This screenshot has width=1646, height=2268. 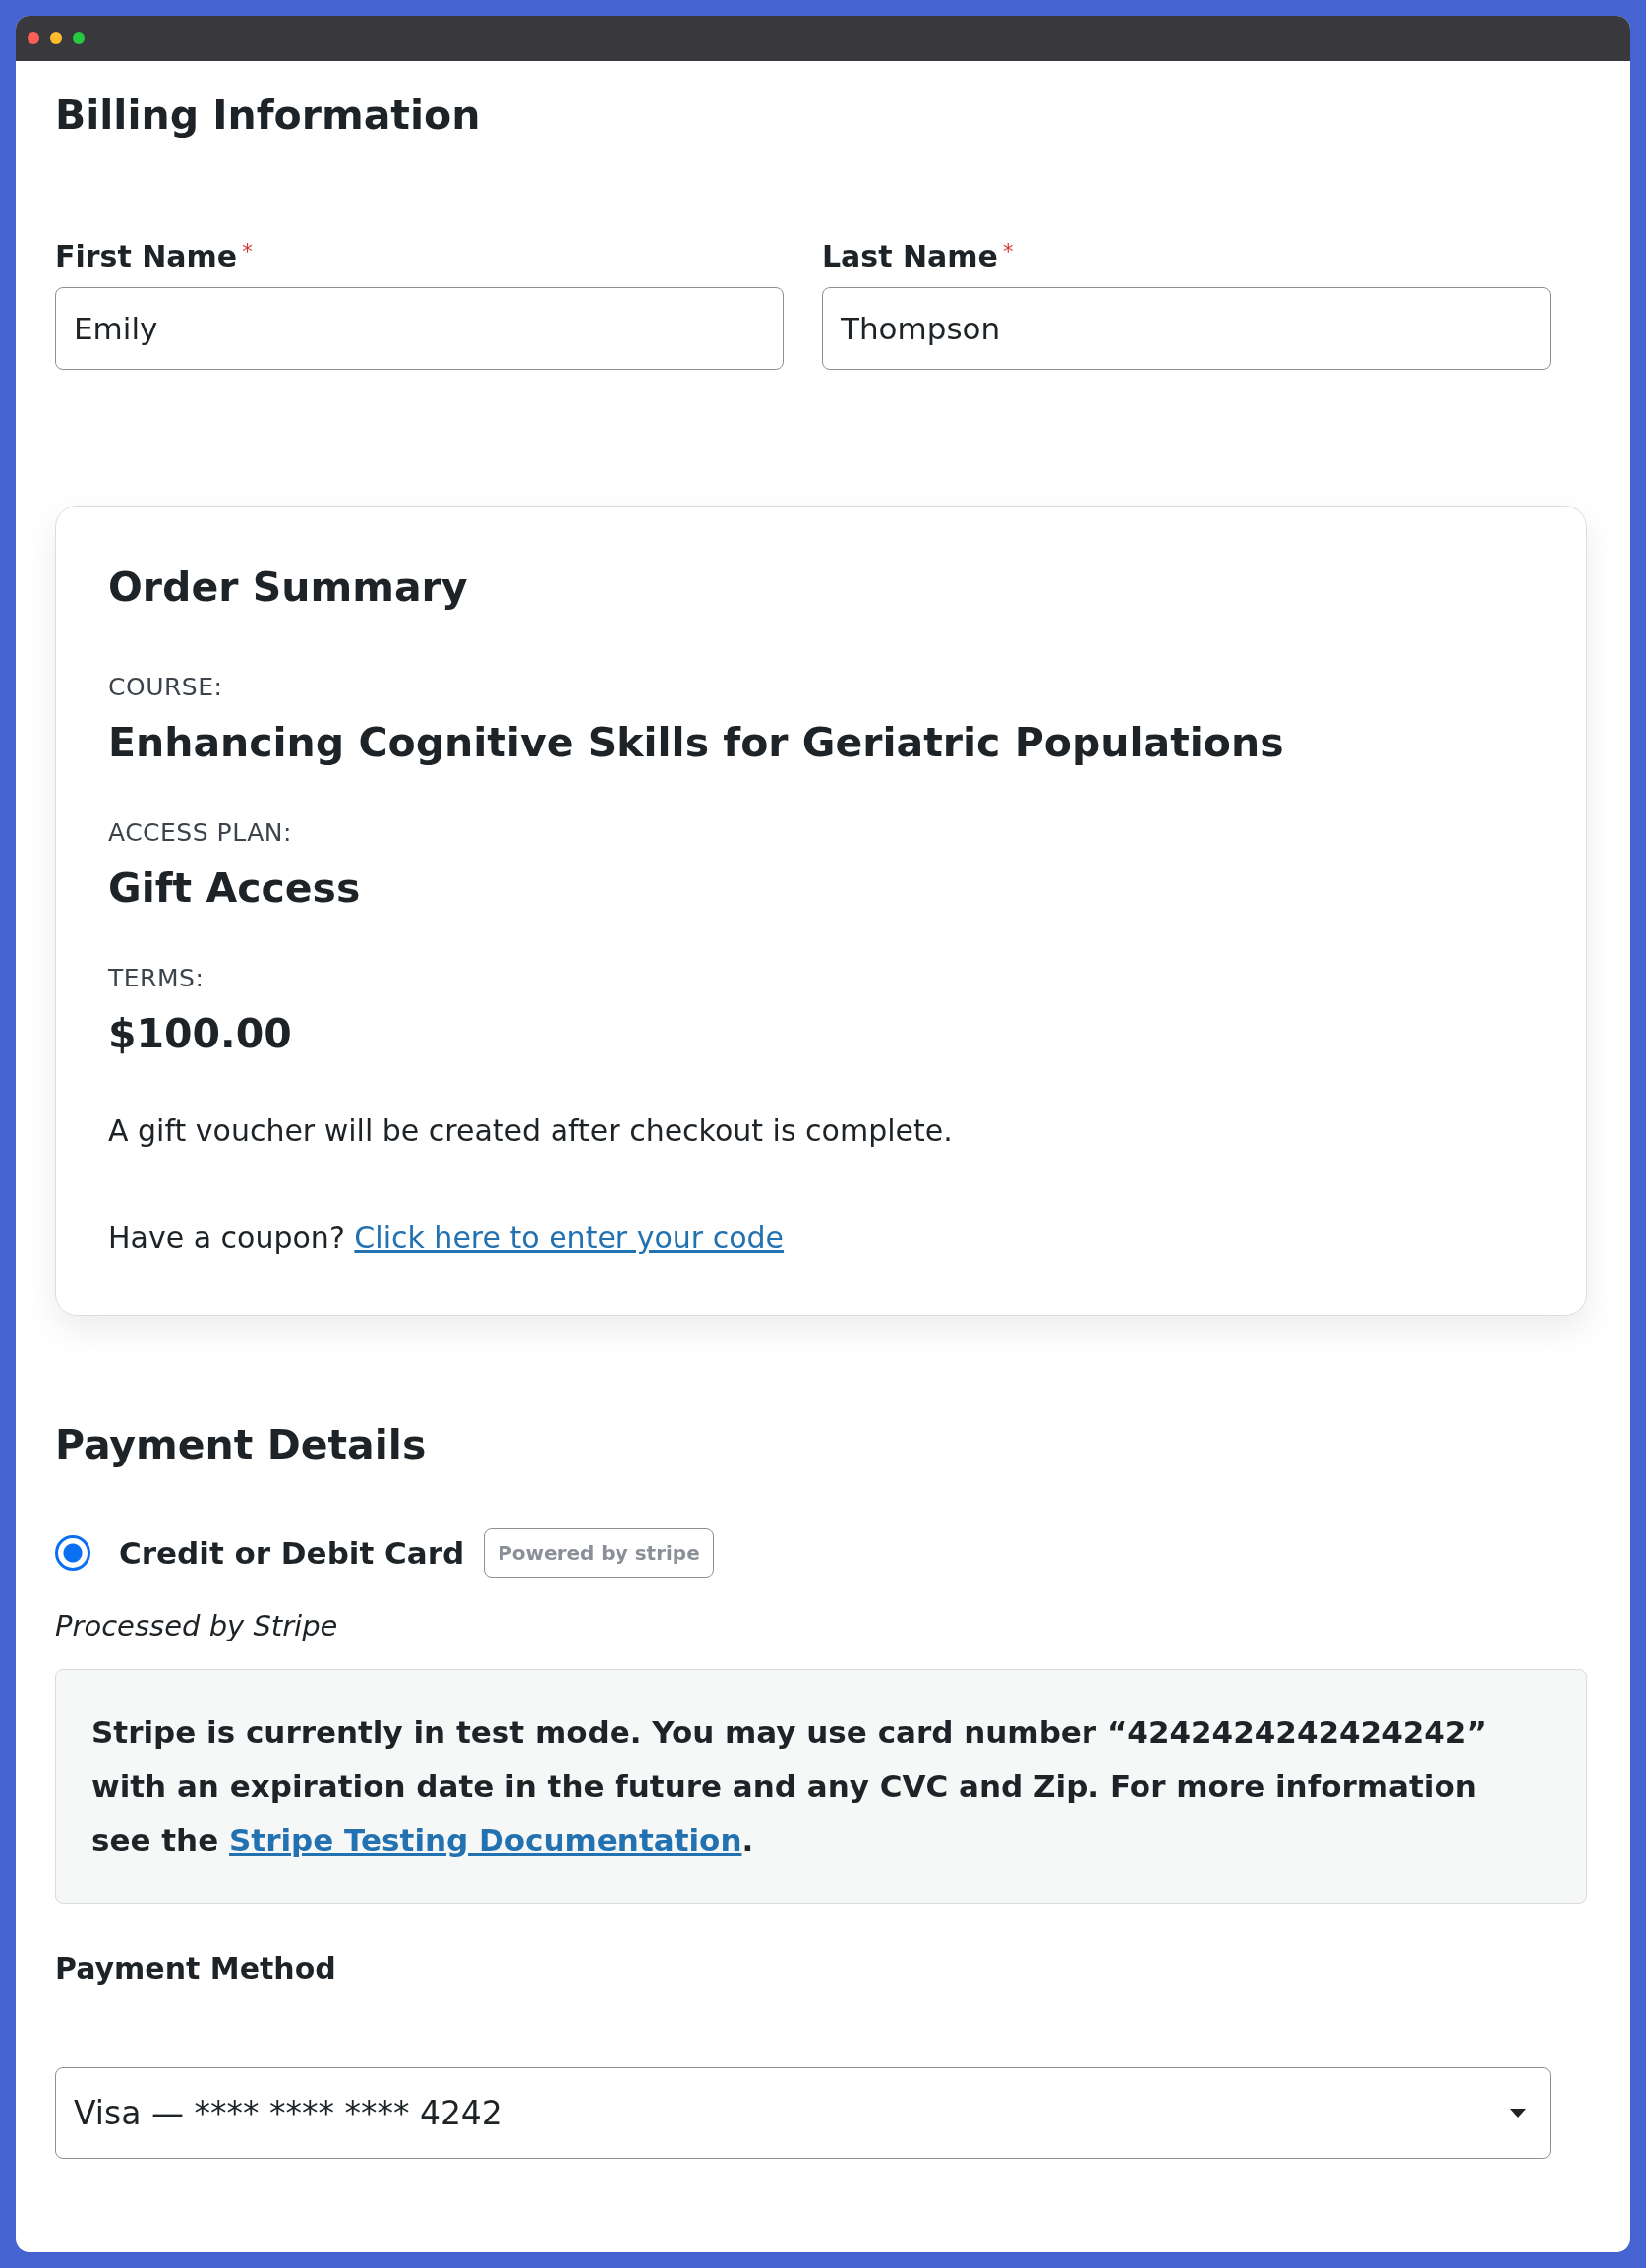 What do you see at coordinates (530, 1131) in the screenshot?
I see `summary-note: A gift voucher will be created after checkout is complete.` at bounding box center [530, 1131].